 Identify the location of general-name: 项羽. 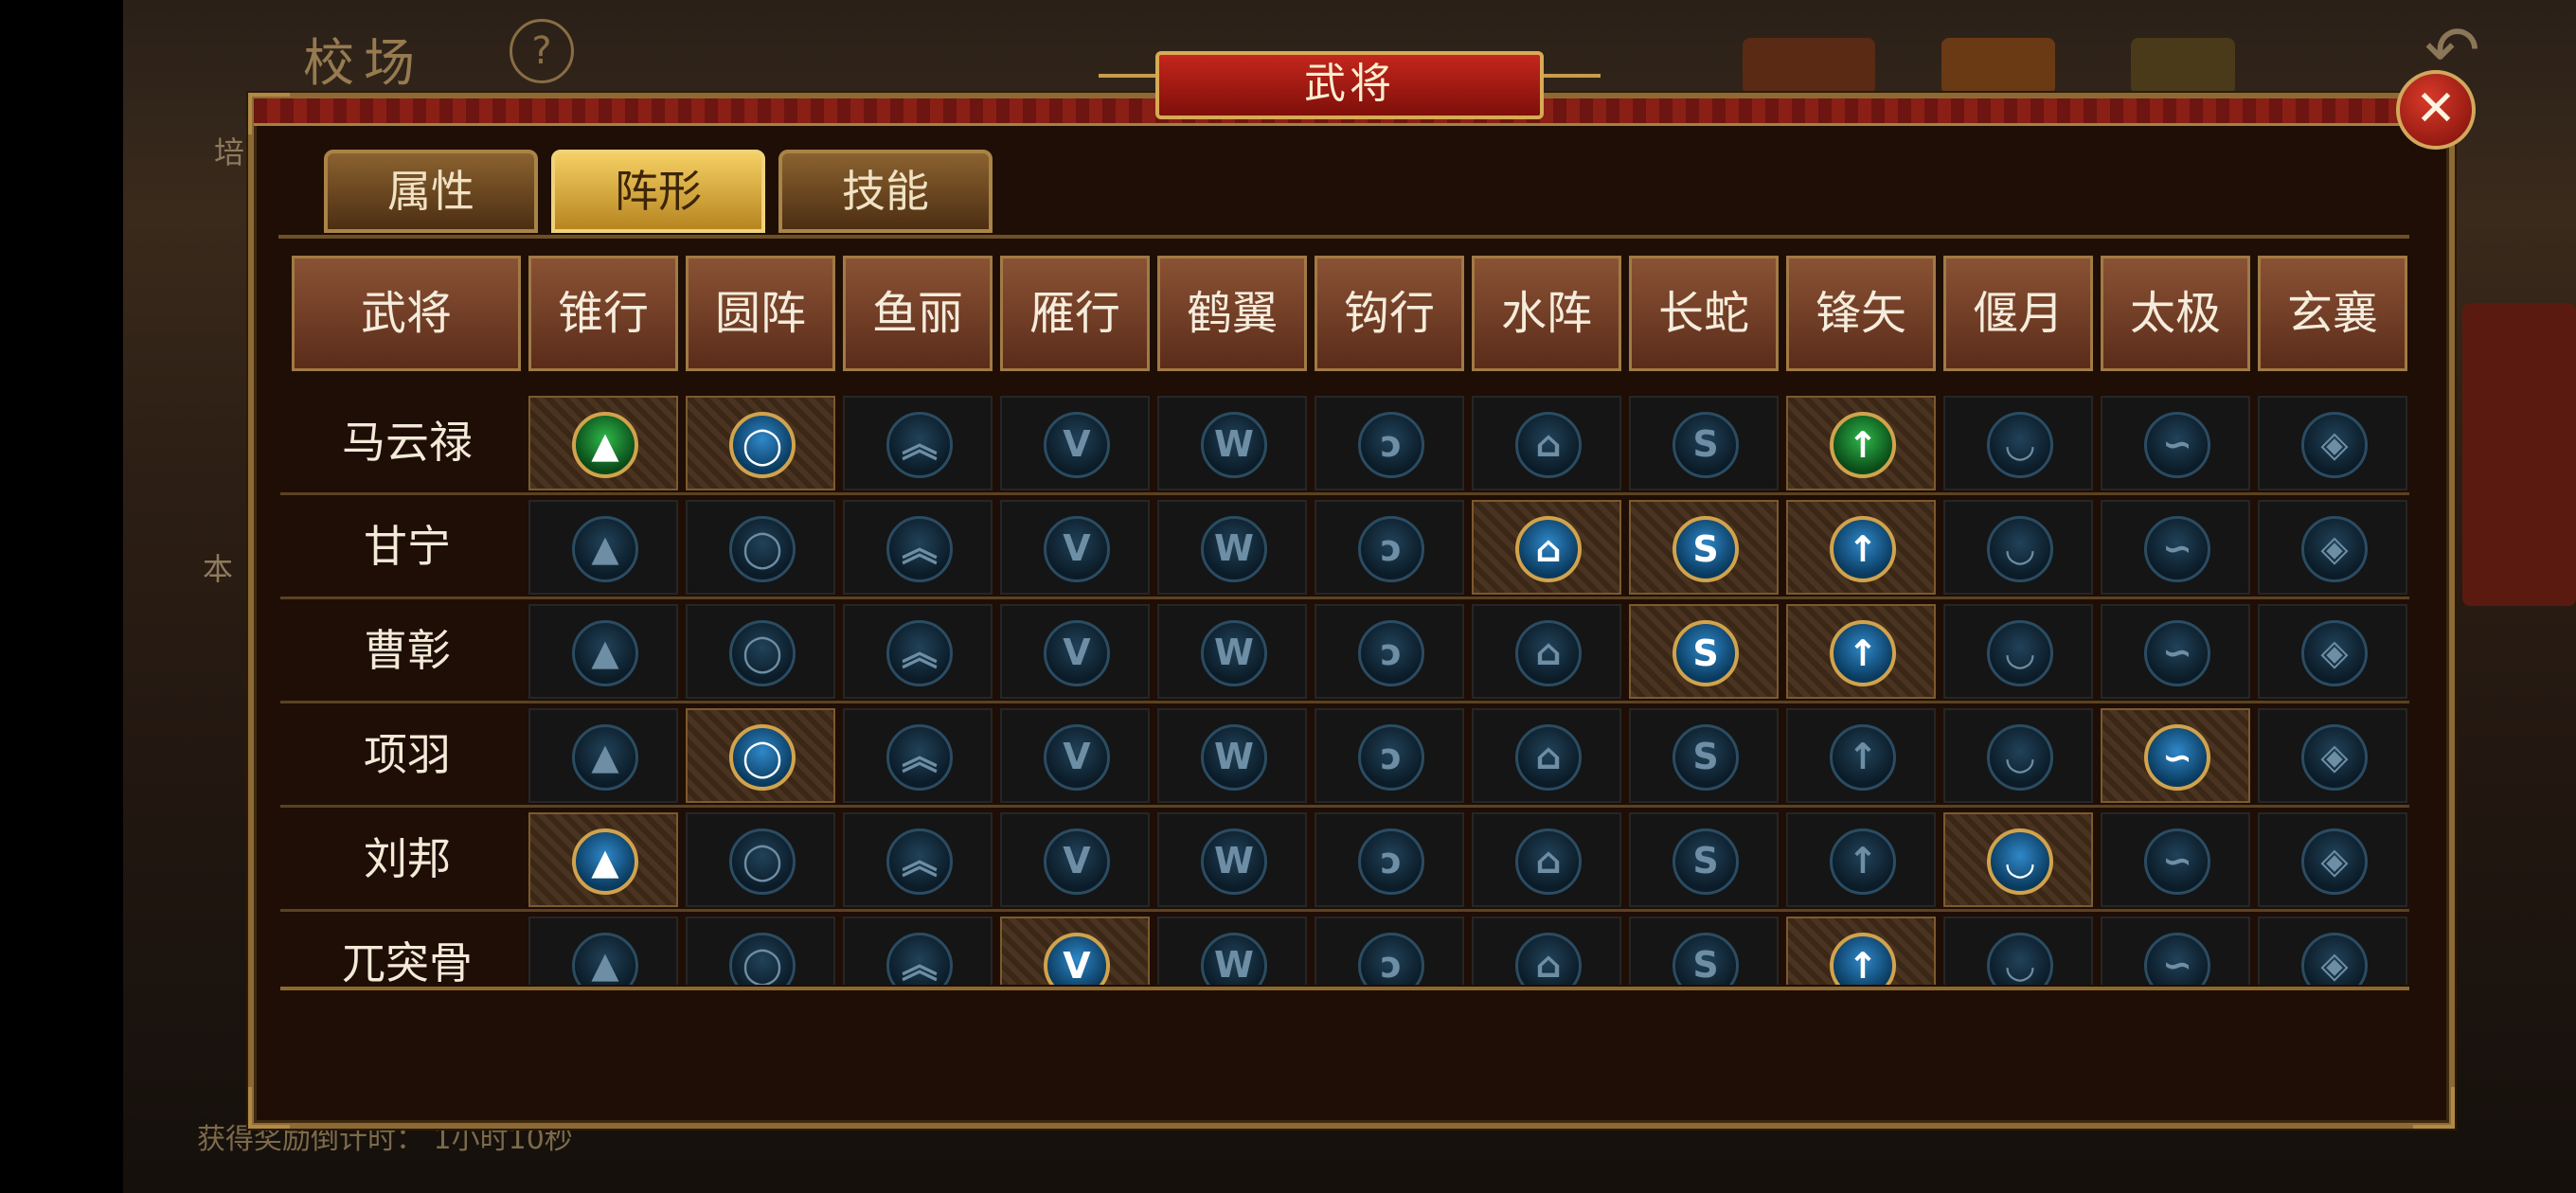
(407, 755).